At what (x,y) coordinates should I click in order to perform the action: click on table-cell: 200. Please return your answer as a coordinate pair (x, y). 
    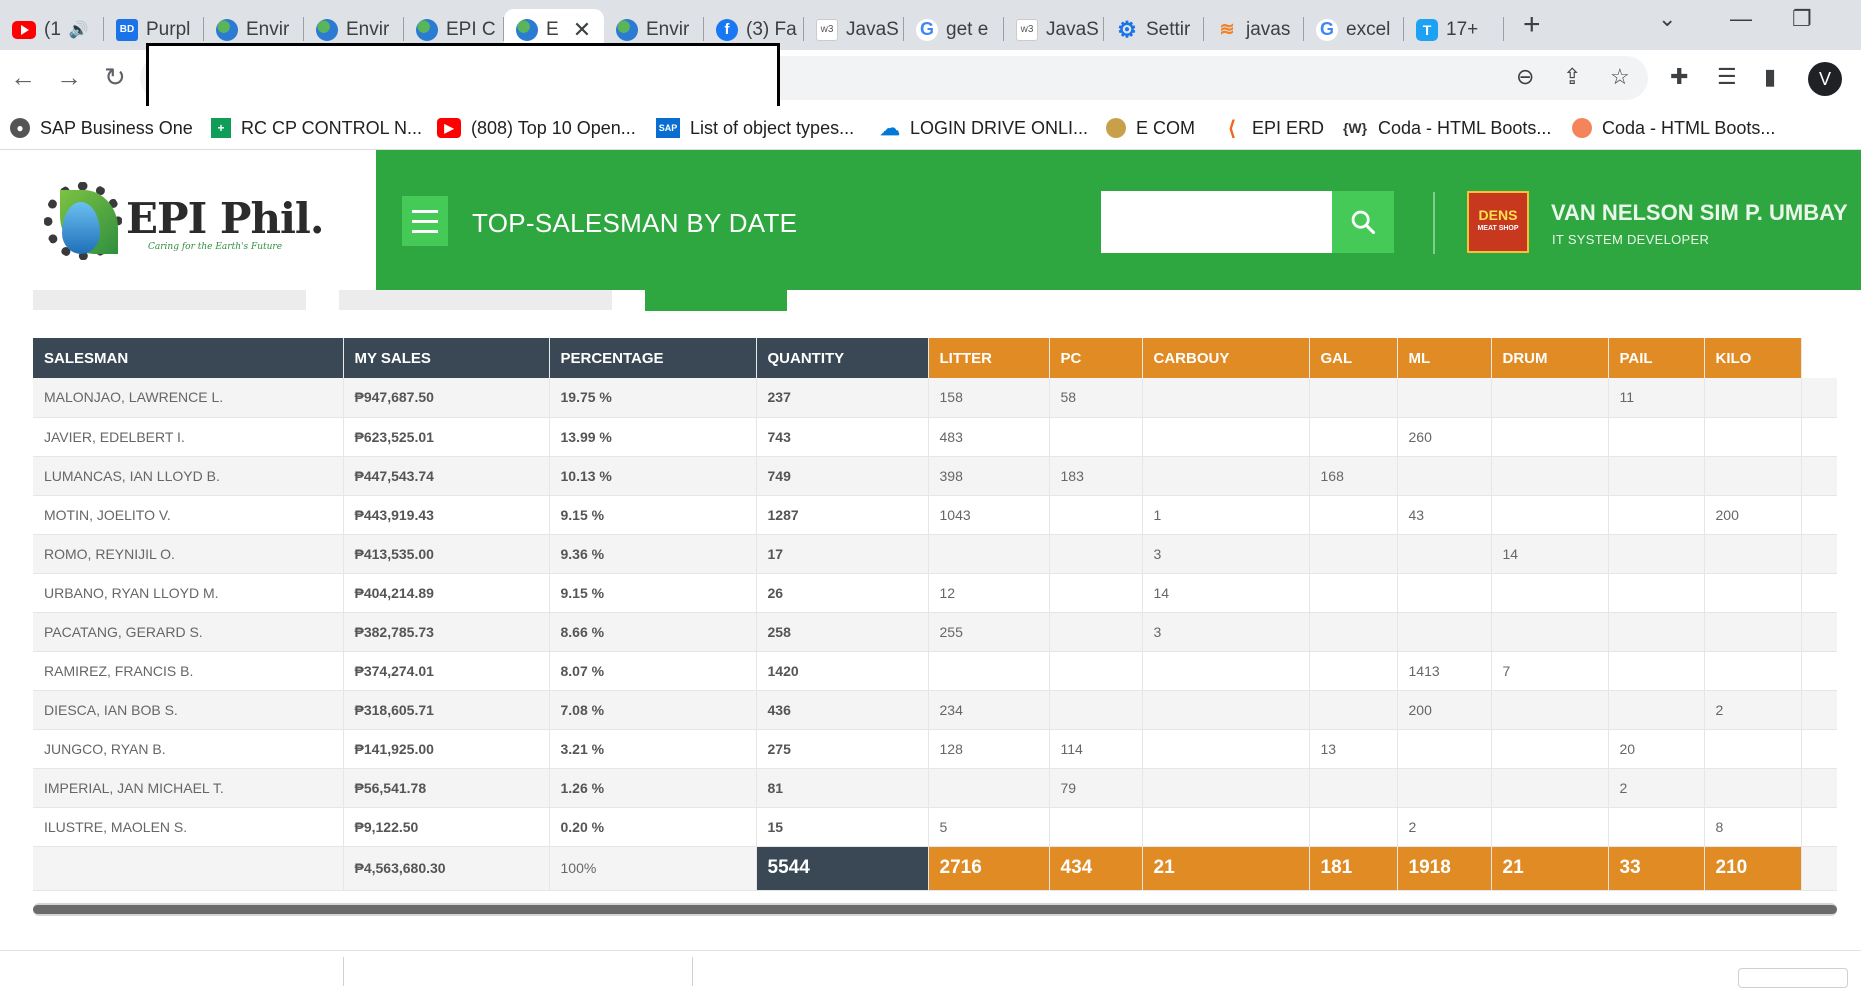
    Looking at the image, I should click on (1753, 515).